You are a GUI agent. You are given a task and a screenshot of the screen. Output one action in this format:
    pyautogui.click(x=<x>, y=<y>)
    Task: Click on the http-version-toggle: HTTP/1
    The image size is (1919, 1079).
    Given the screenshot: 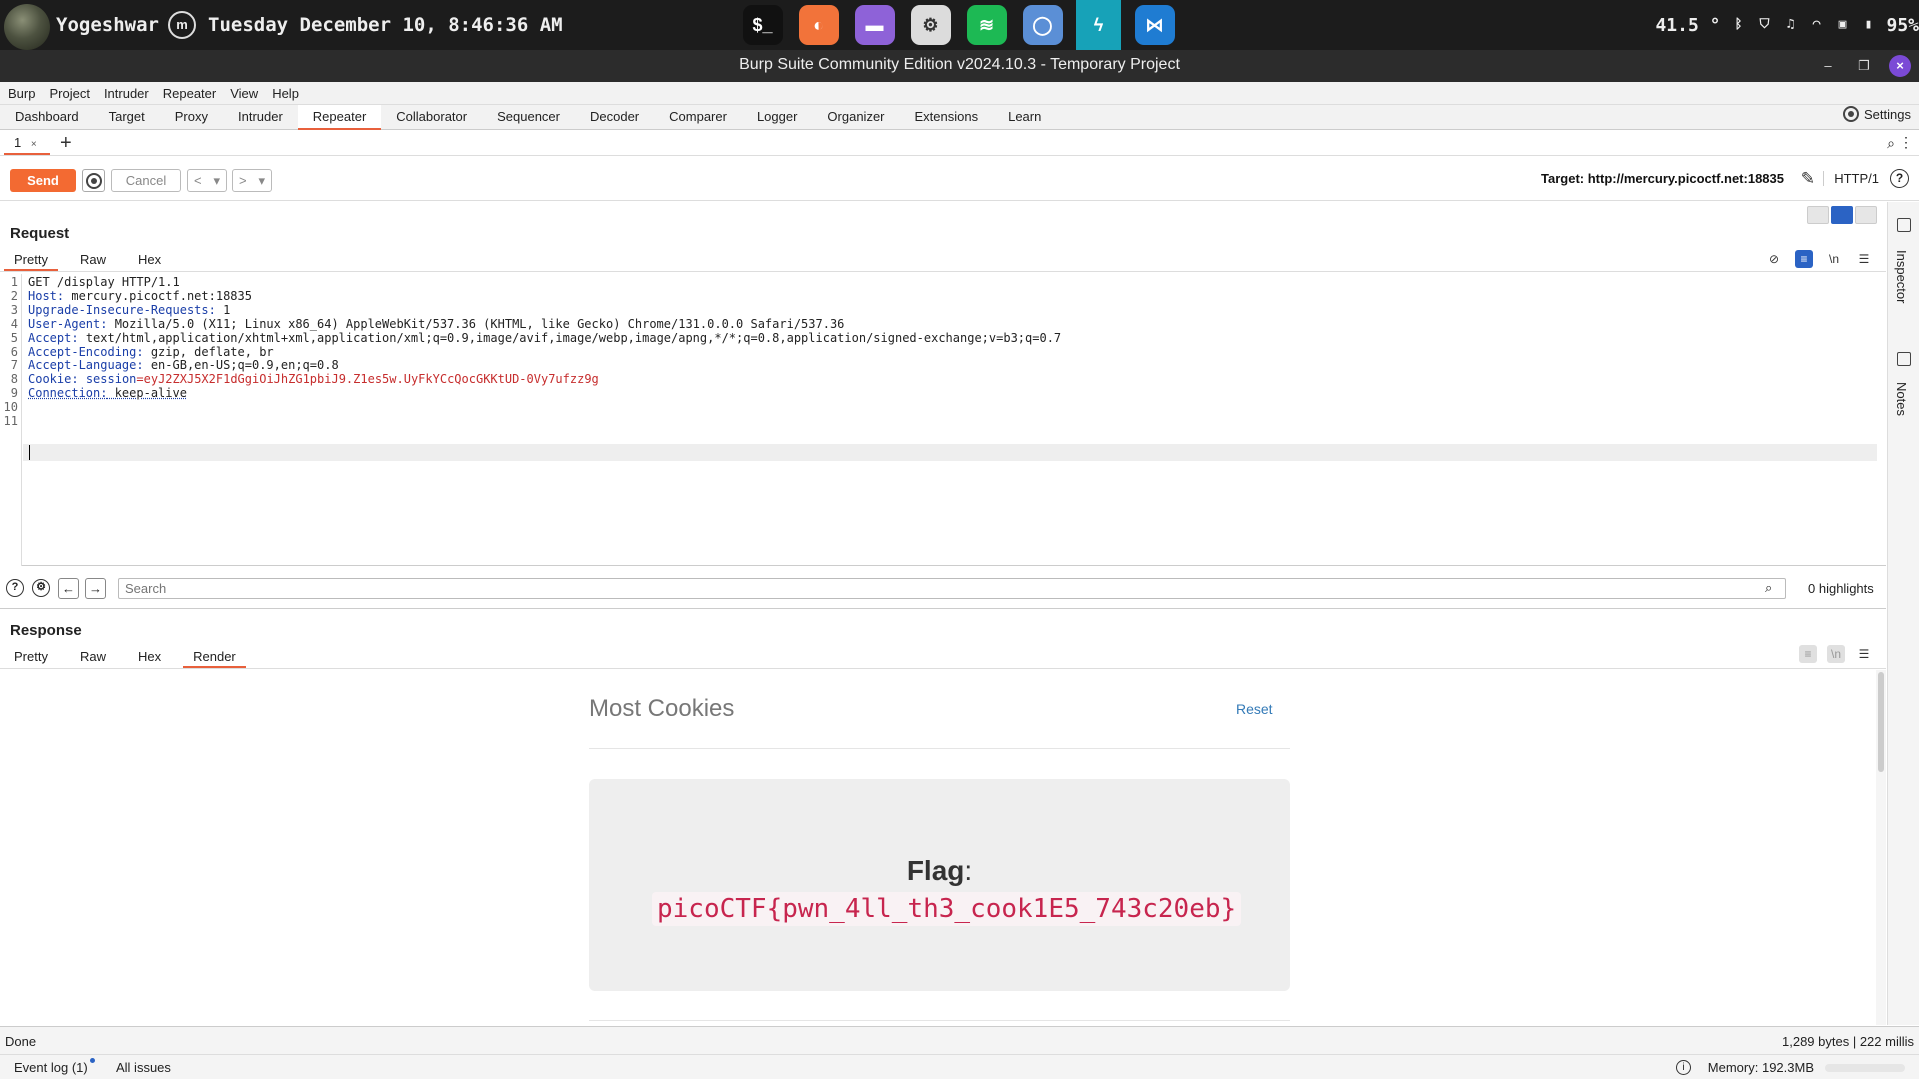 What is the action you would take?
    pyautogui.click(x=1851, y=178)
    